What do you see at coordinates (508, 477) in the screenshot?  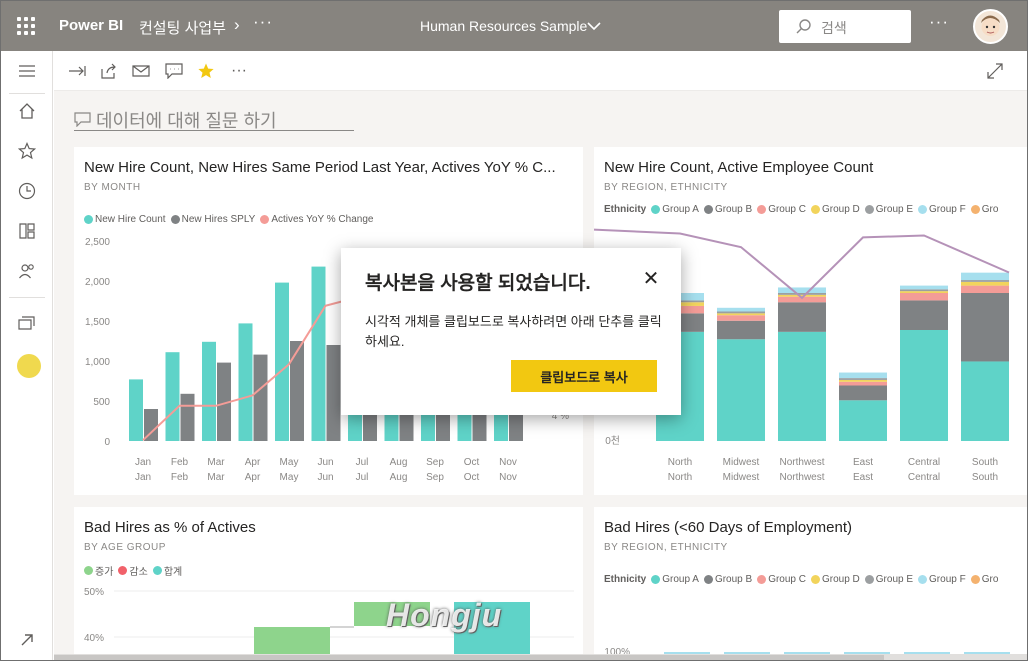 I see `x-tick-label: Nov` at bounding box center [508, 477].